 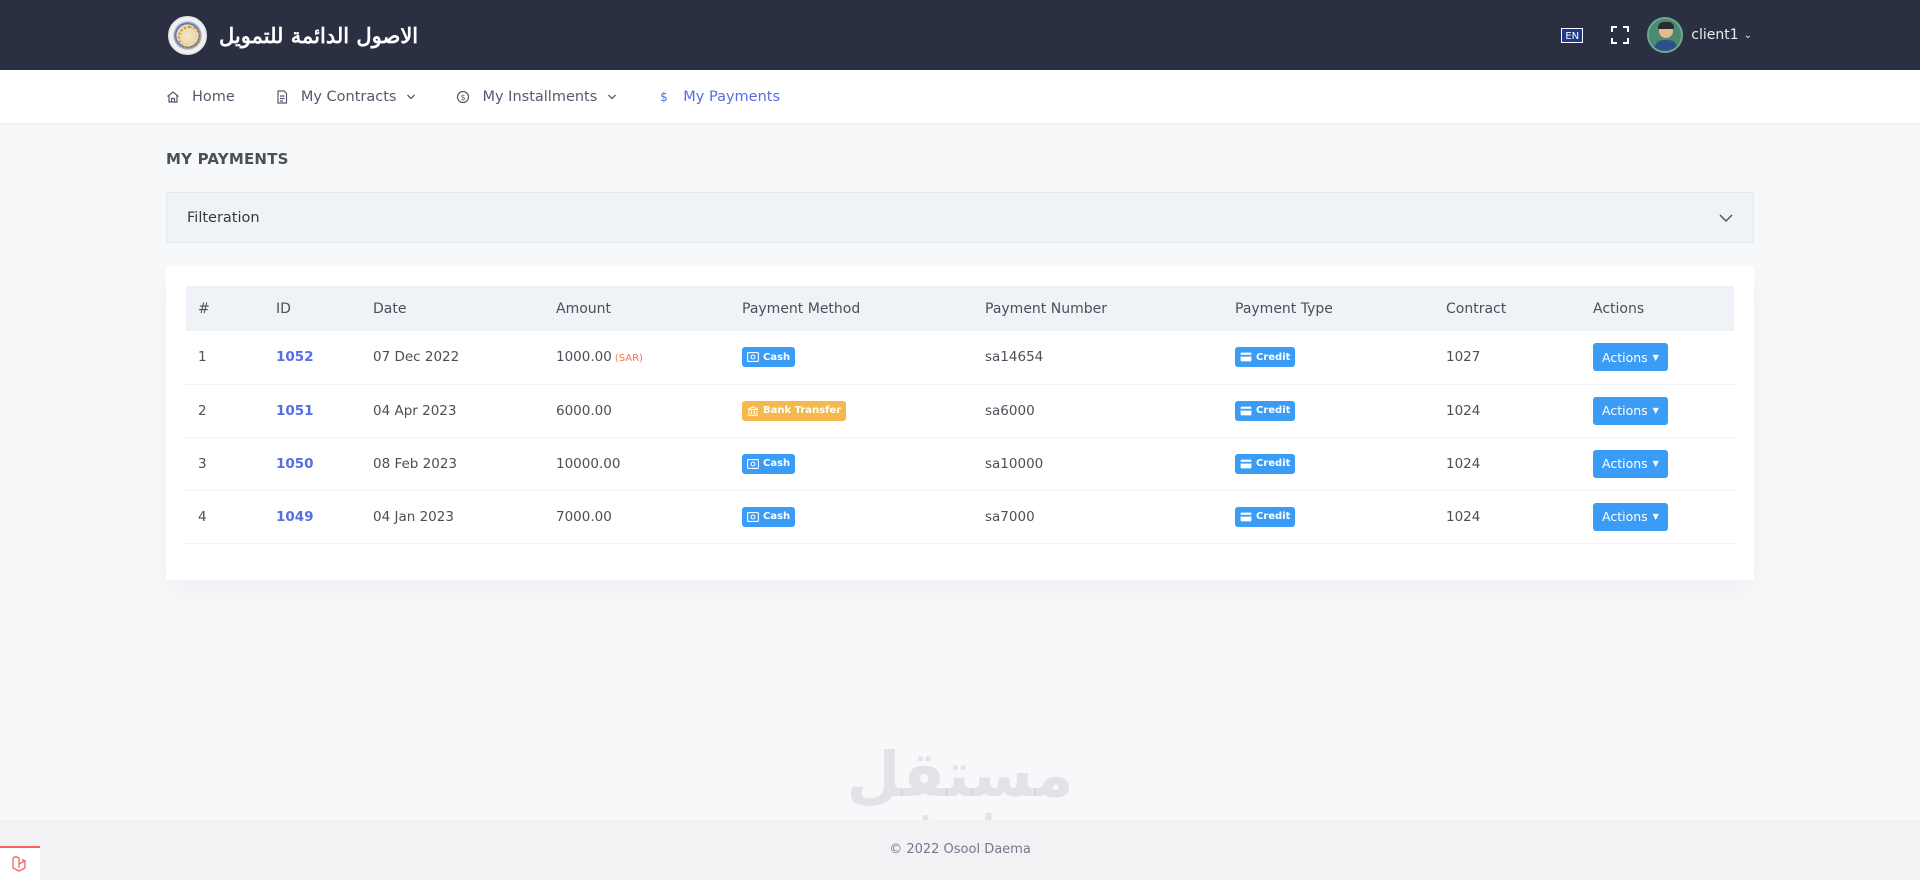 What do you see at coordinates (295, 411) in the screenshot?
I see `payment-id-link: 1051` at bounding box center [295, 411].